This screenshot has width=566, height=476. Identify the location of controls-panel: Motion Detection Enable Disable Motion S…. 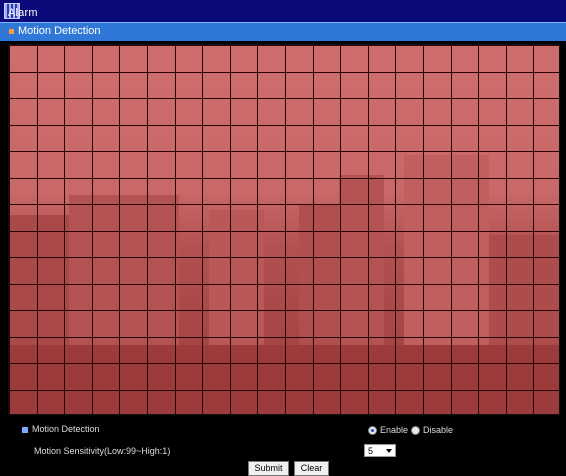
(283, 445).